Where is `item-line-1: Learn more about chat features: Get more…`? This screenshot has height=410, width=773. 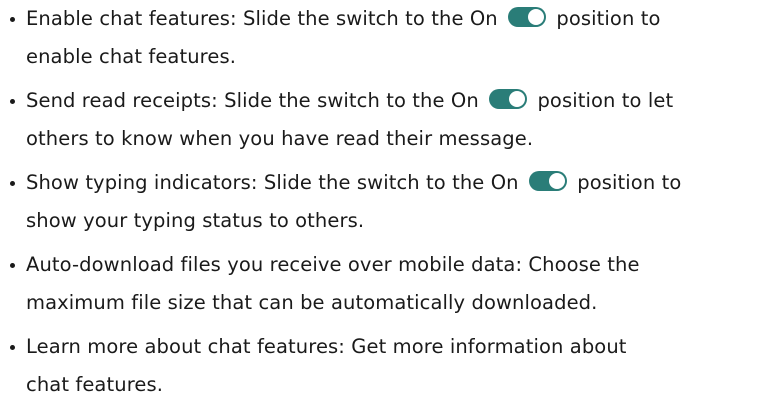
item-line-1: Learn more about chat features: Get more… is located at coordinates (326, 346).